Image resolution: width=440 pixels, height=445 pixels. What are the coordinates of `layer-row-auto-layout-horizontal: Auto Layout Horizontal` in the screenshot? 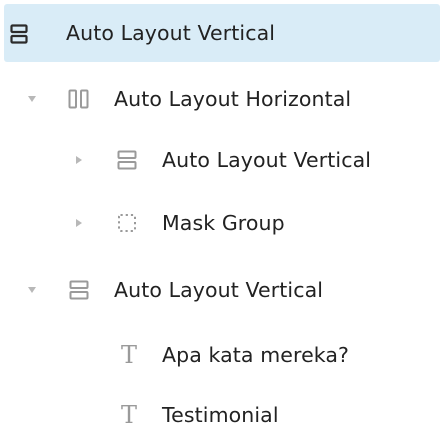 It's located at (220, 99).